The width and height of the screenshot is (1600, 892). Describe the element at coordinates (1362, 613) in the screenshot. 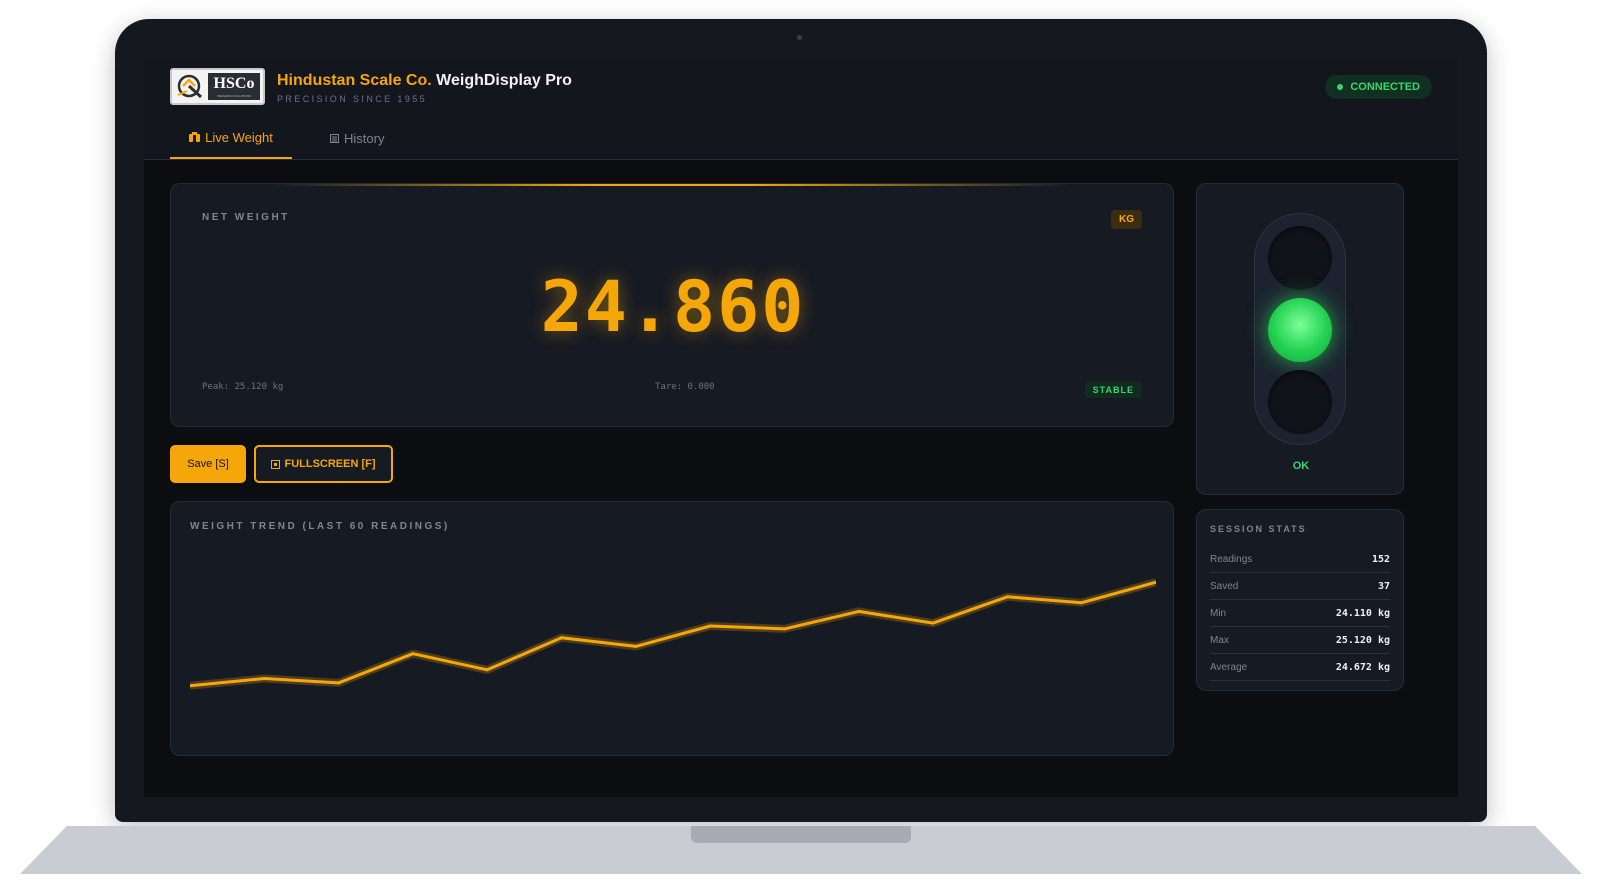

I see `stat-value: 24.110 kg` at that location.